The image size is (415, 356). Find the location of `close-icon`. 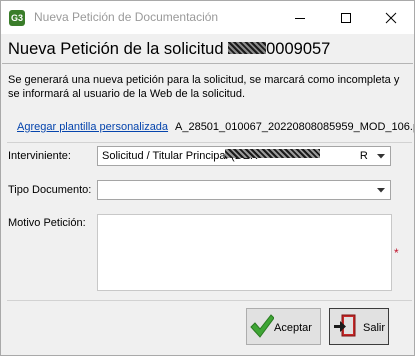

close-icon is located at coordinates (391, 18).